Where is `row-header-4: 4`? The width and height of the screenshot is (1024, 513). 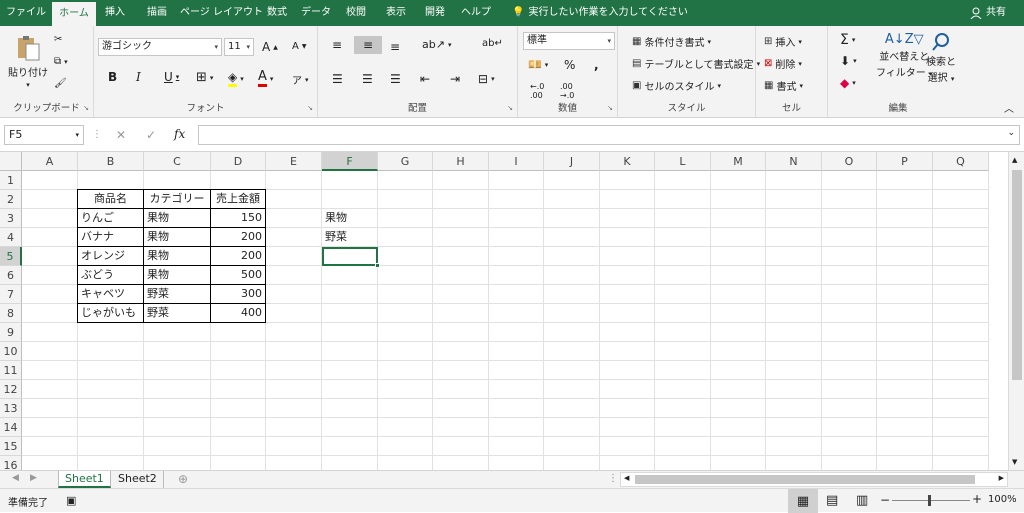 row-header-4: 4 is located at coordinates (11, 237).